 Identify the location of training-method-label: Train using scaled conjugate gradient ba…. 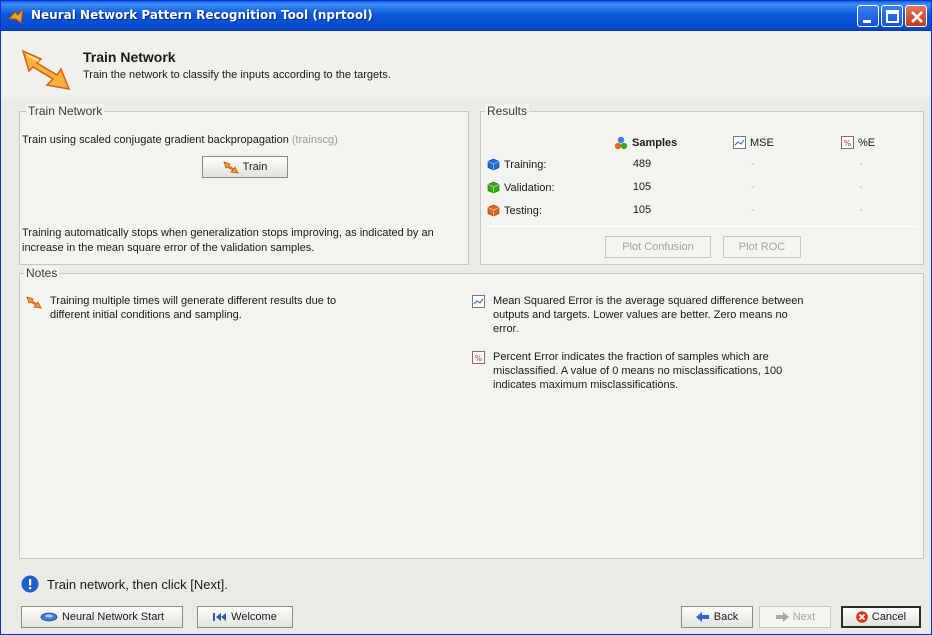
(155, 140).